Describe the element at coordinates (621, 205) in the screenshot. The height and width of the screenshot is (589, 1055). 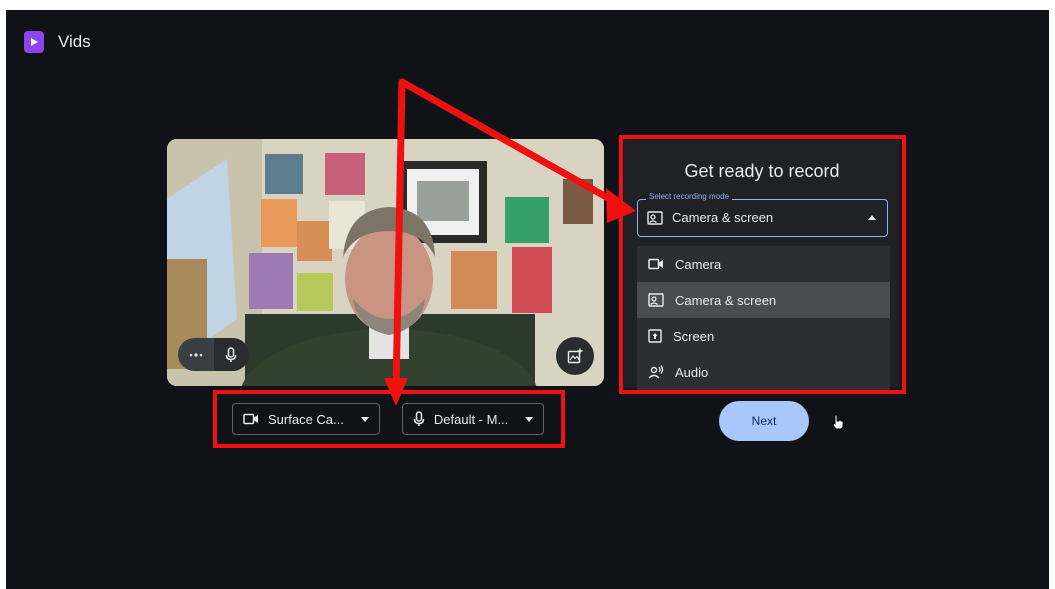
I see `arrow-head-right-icon` at that location.